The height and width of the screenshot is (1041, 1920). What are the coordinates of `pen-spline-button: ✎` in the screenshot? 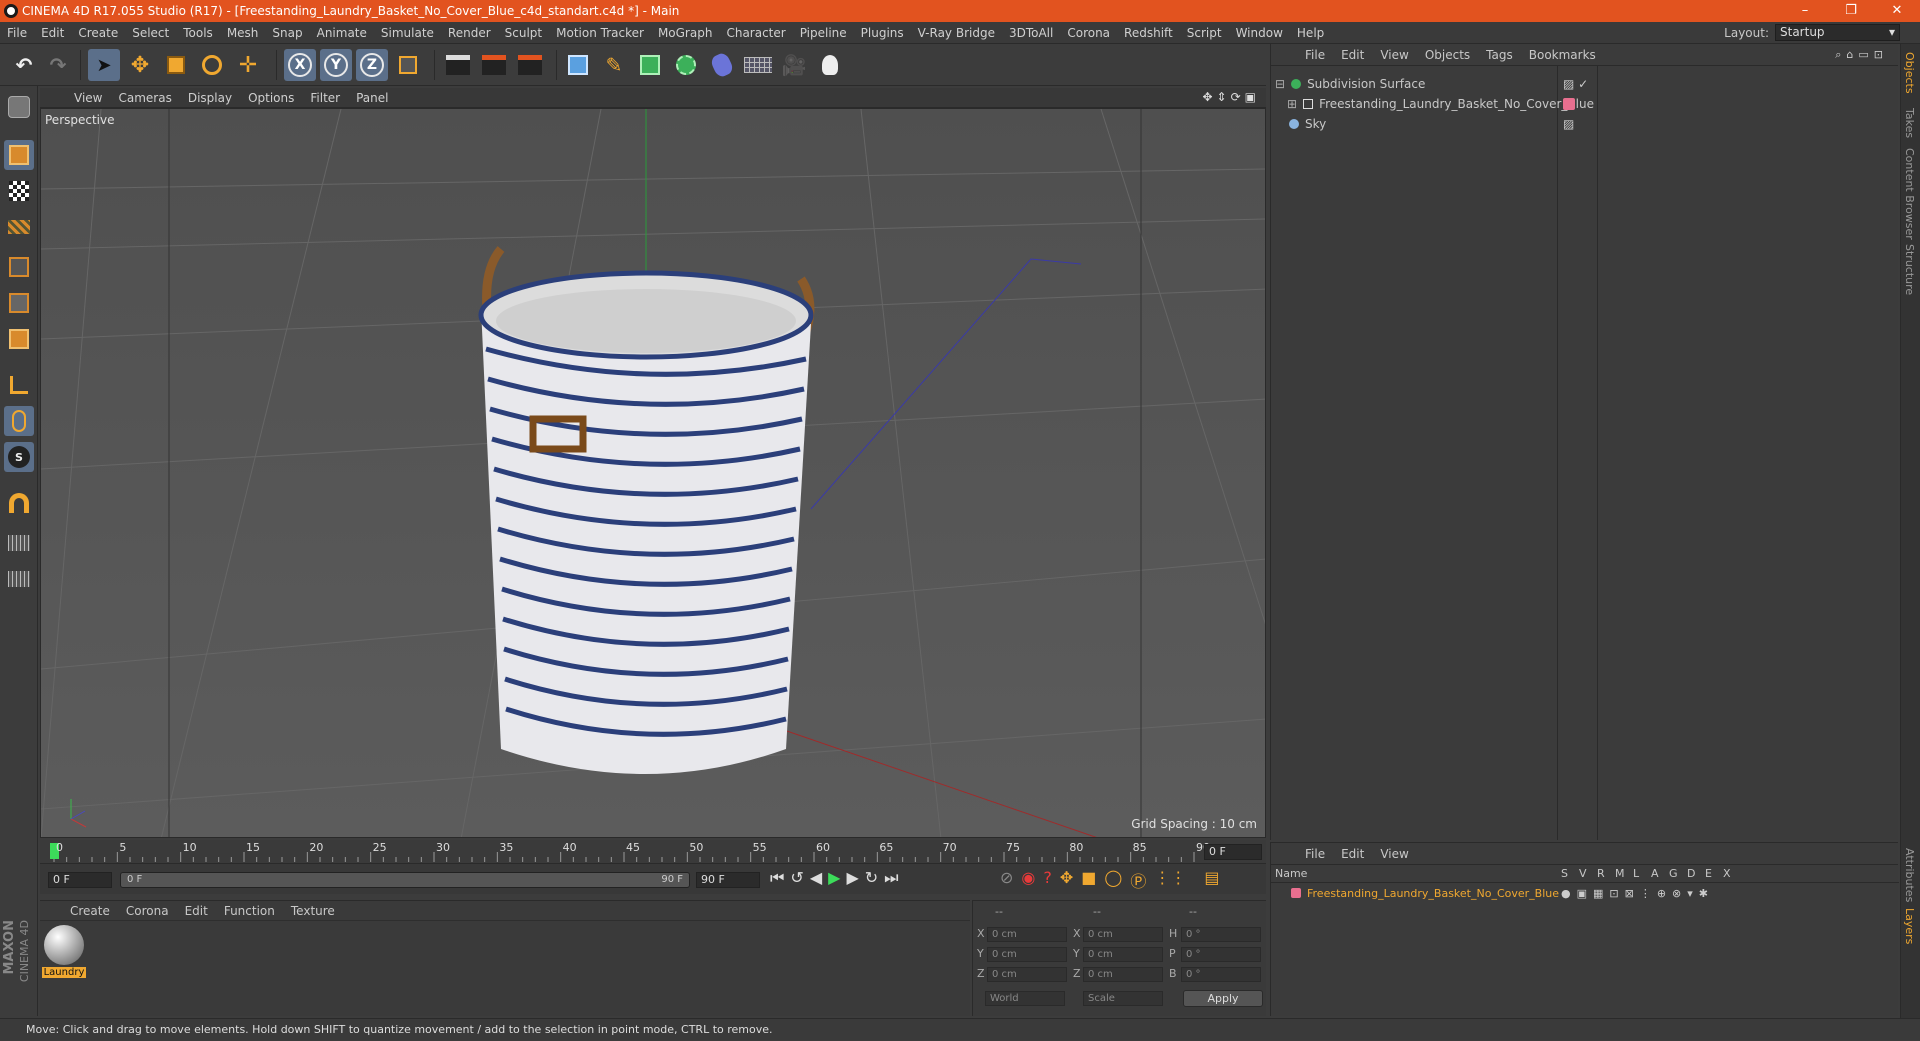 It's located at (614, 65).